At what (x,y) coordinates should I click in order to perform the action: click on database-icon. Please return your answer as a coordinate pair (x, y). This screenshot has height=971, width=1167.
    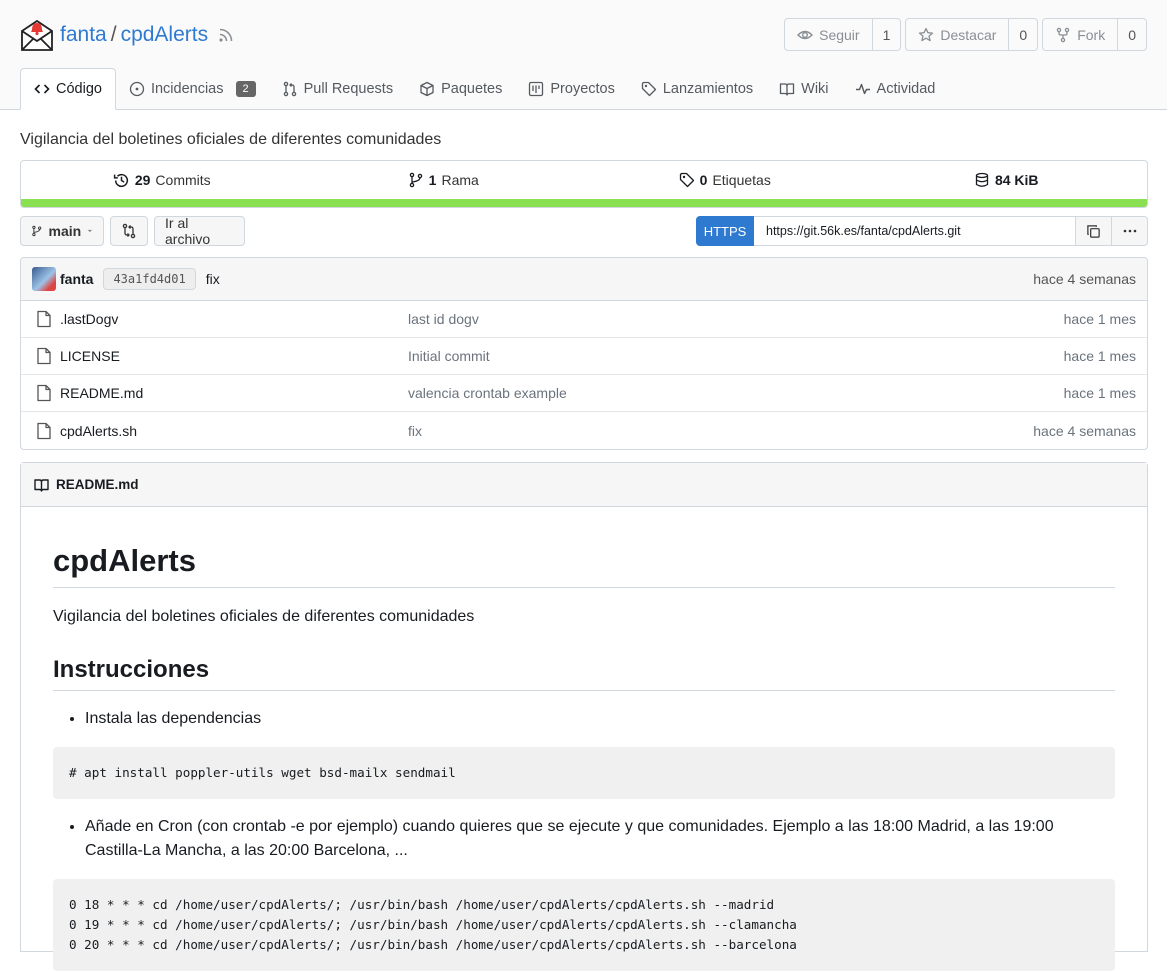
    Looking at the image, I should click on (982, 179).